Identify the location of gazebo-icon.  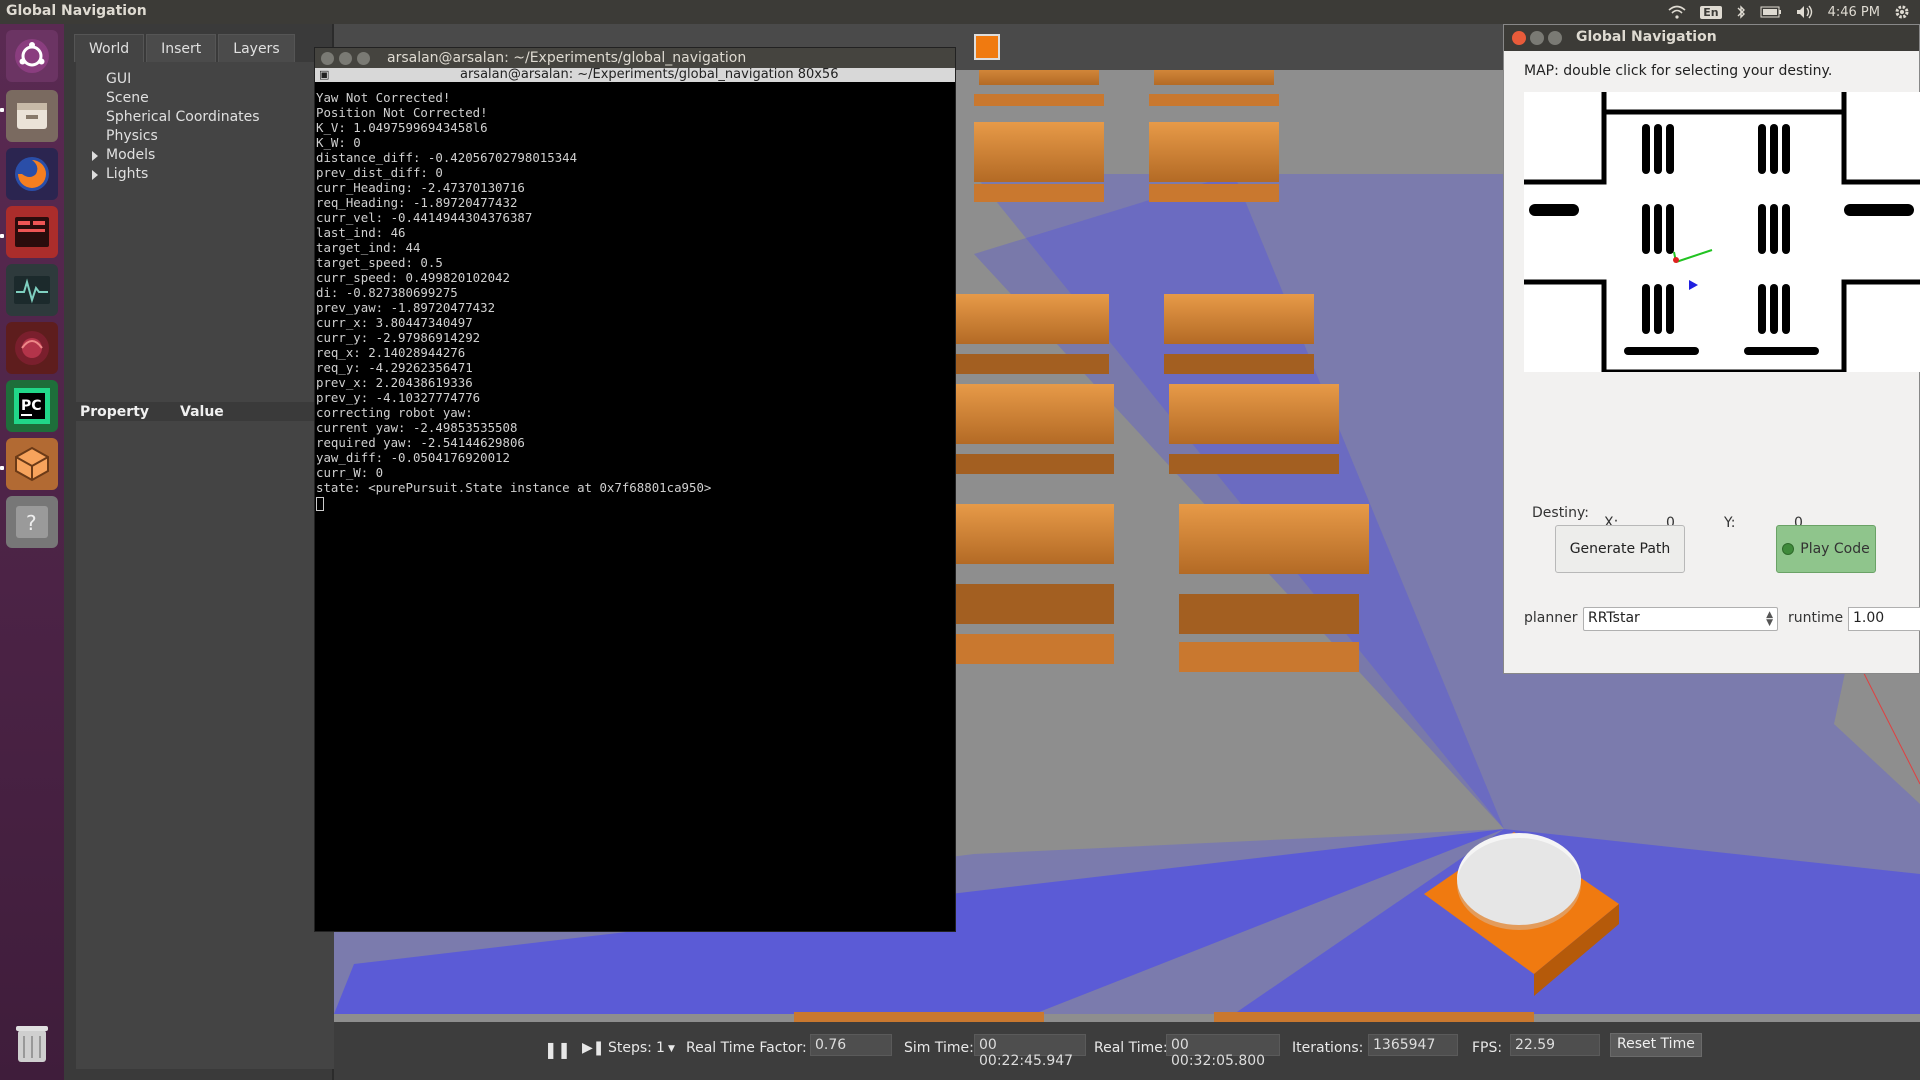
(32, 464).